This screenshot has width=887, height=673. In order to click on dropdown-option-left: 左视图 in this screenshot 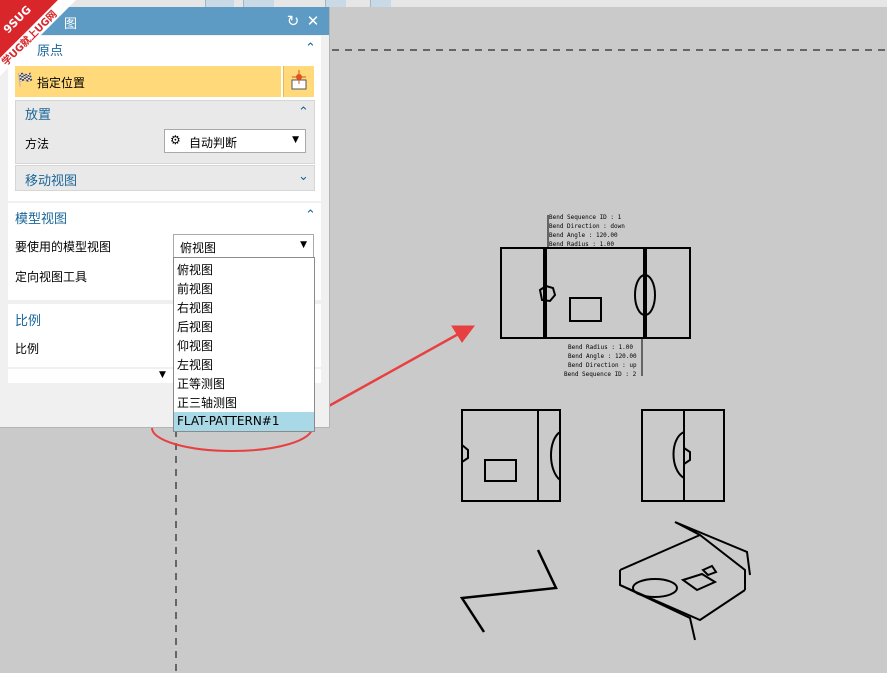, I will do `click(195, 364)`.